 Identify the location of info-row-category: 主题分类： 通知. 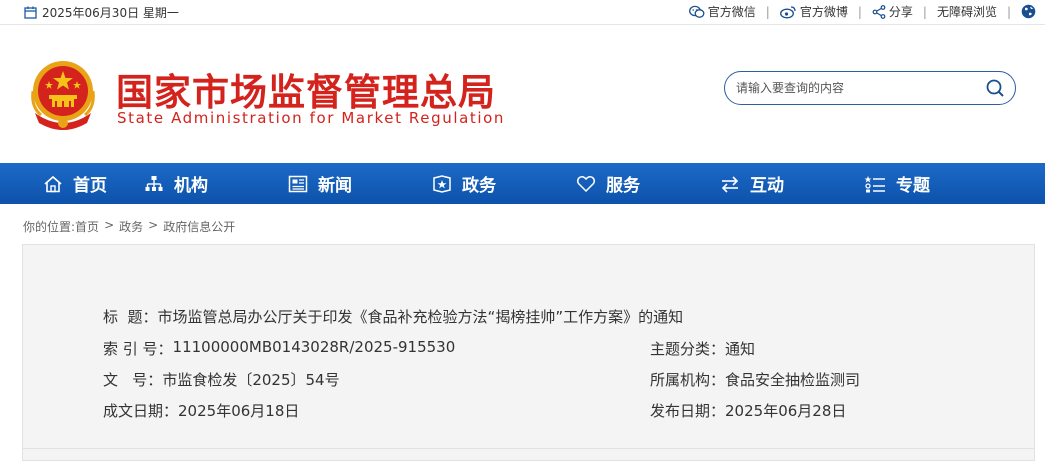
(702, 348).